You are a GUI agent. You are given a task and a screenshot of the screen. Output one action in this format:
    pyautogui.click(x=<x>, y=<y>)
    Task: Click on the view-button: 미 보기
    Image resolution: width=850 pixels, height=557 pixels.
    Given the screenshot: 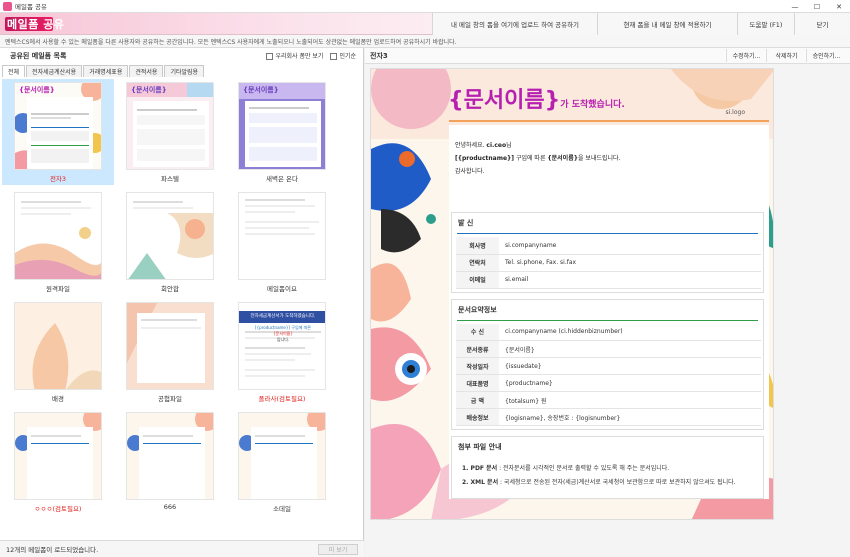 What is the action you would take?
    pyautogui.click(x=338, y=549)
    